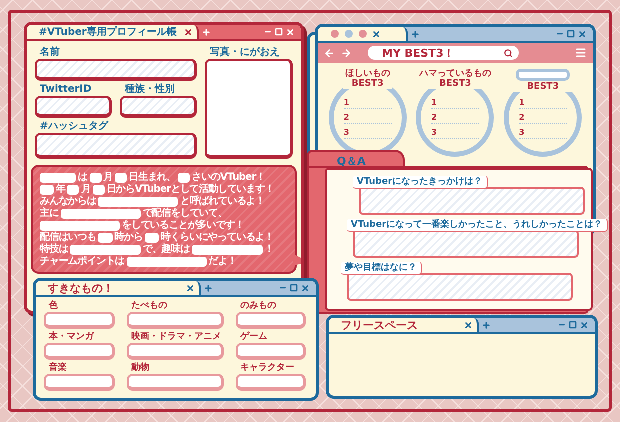  What do you see at coordinates (49, 213) in the screenshot?
I see `sentence-text: 主に` at bounding box center [49, 213].